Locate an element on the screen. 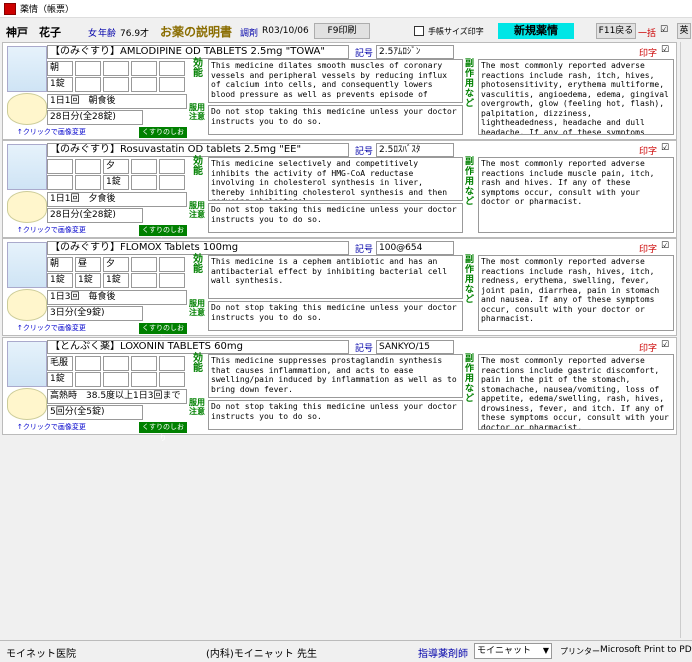 The height and width of the screenshot is (662, 692). days-field: 3日分(全9錠) is located at coordinates (95, 313).